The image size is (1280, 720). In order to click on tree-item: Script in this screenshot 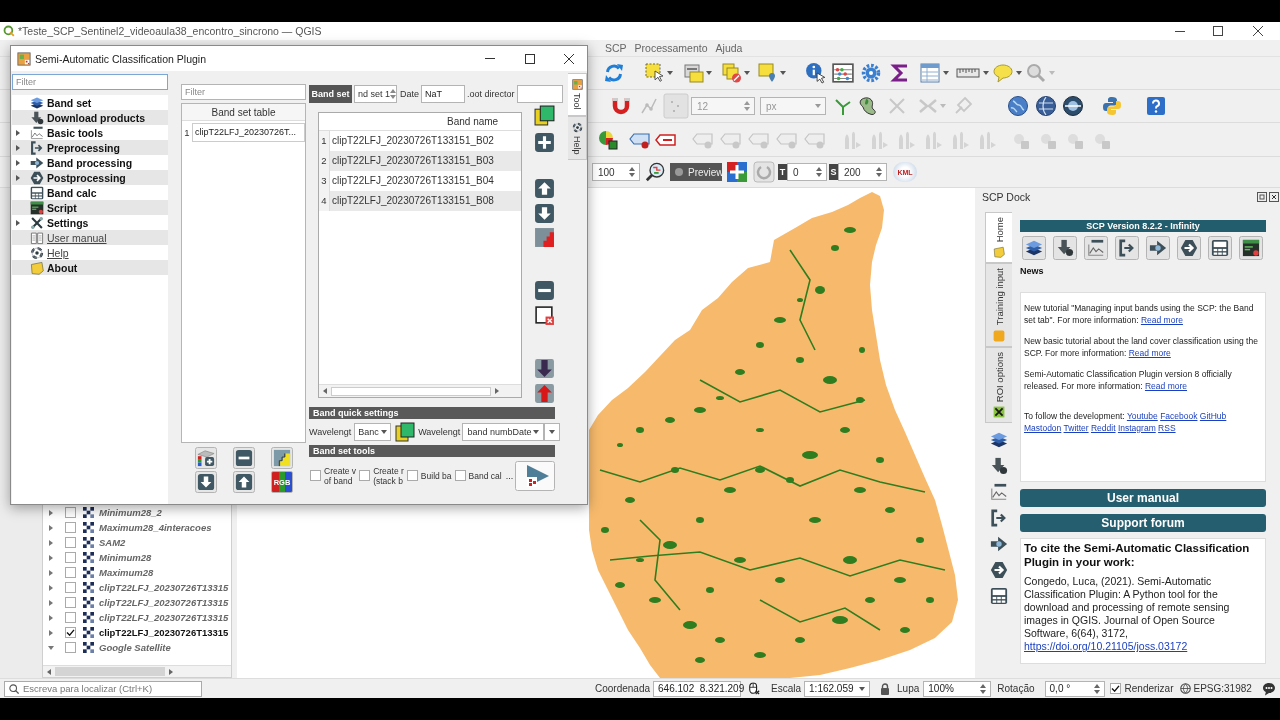, I will do `click(90, 207)`.